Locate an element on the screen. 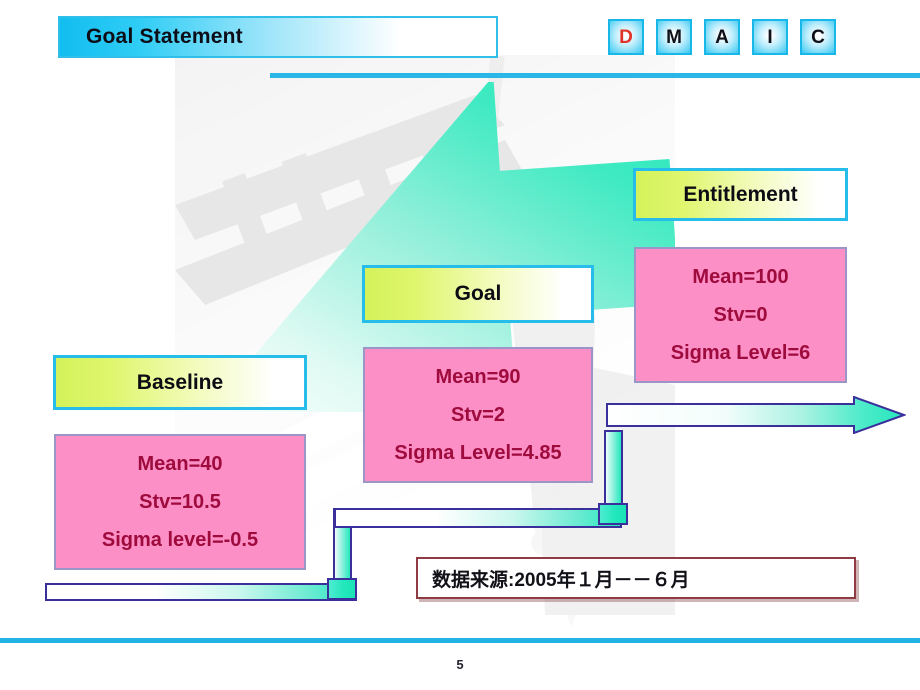 The height and width of the screenshot is (690, 920). connector-baseline-cap is located at coordinates (342, 589).